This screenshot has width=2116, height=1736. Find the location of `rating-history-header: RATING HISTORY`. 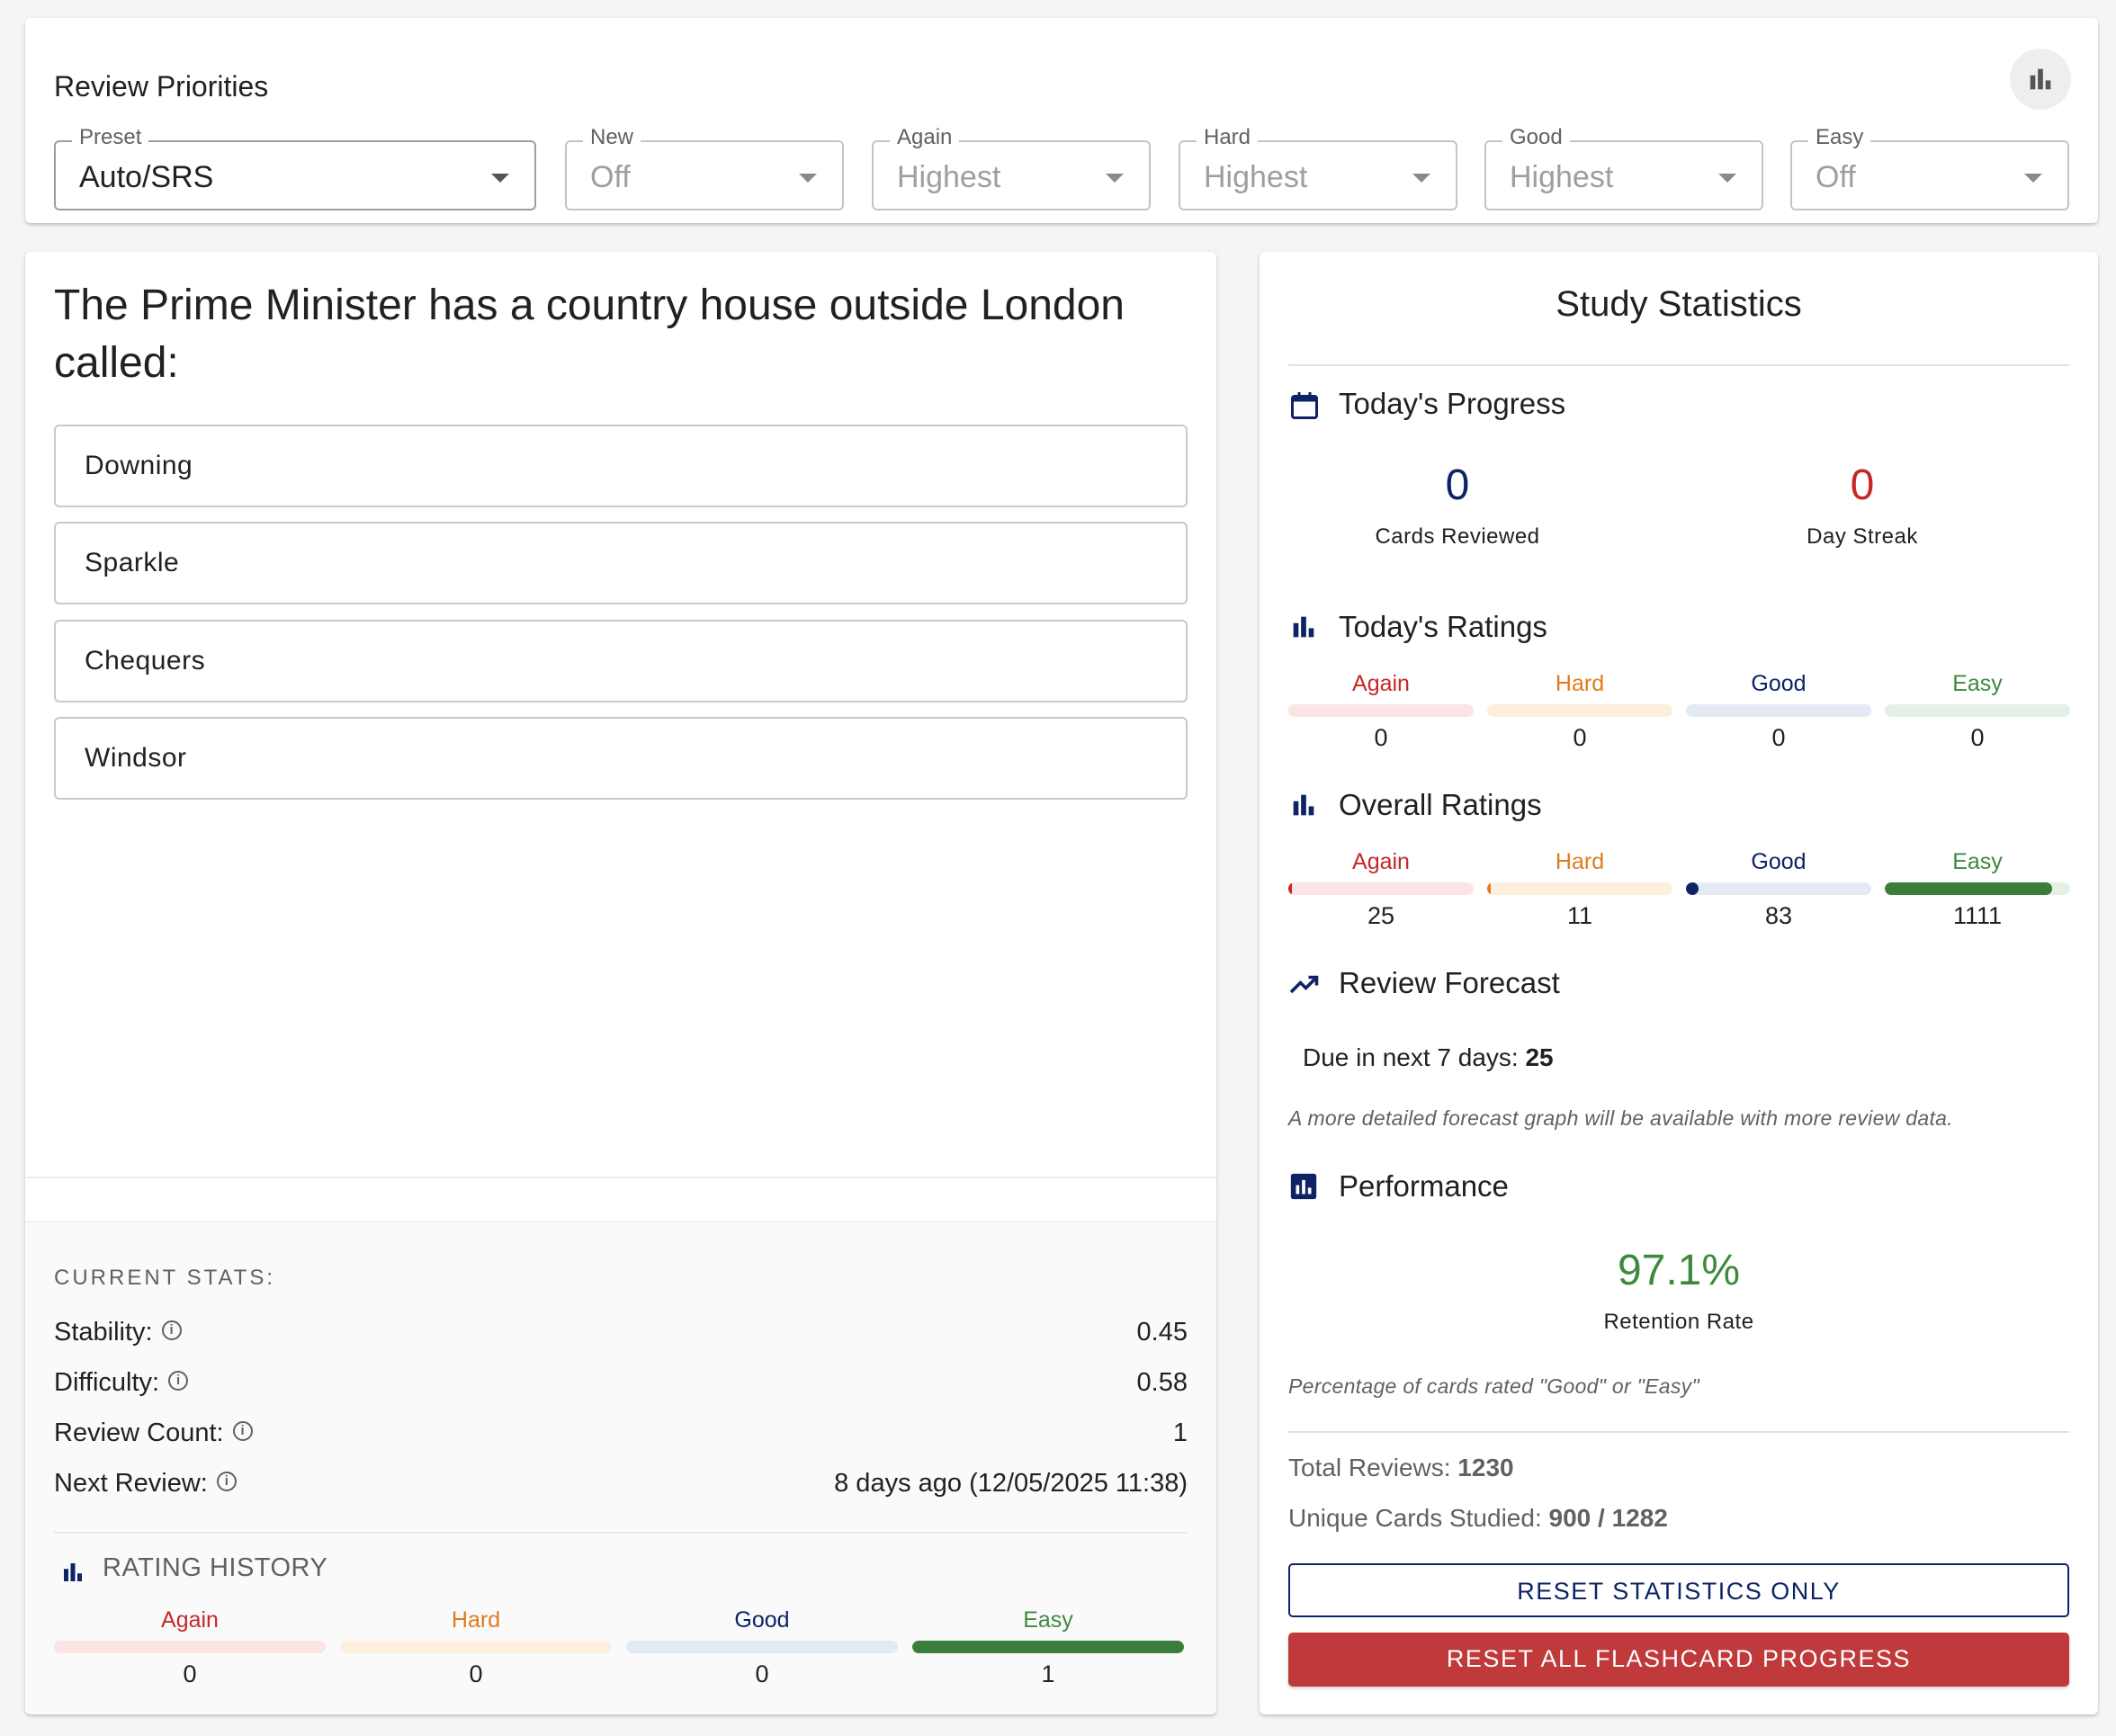

rating-history-header: RATING HISTORY is located at coordinates (190, 1568).